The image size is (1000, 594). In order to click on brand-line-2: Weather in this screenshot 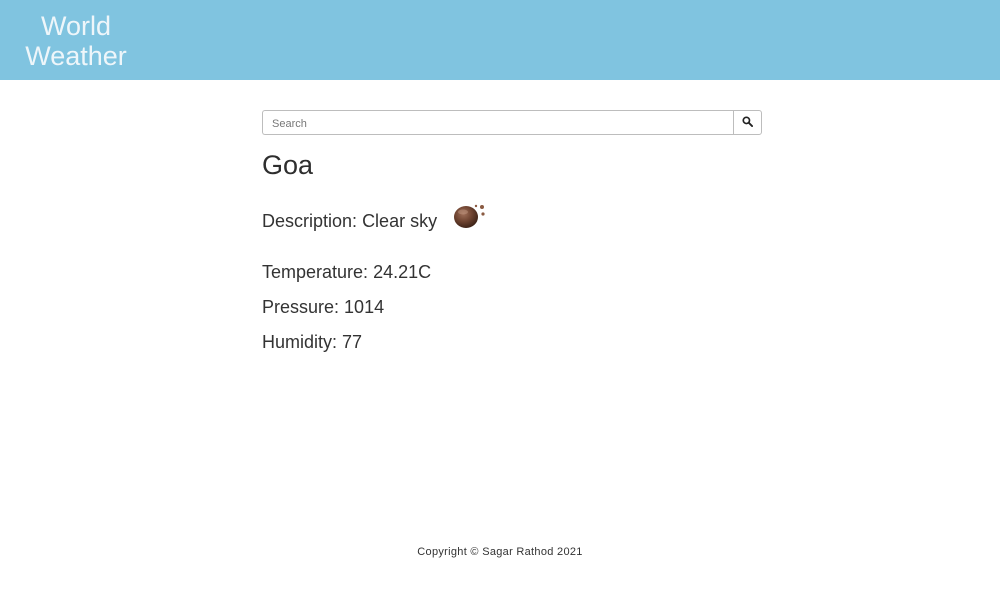, I will do `click(76, 56)`.